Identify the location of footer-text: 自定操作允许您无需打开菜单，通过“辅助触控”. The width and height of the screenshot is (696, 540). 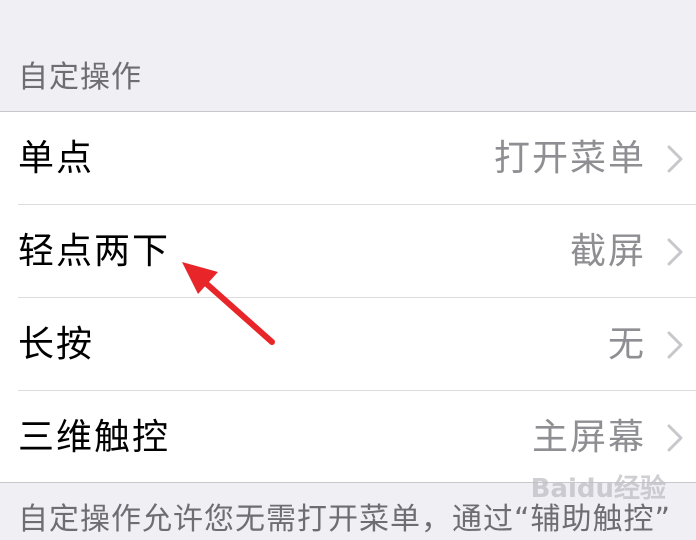
(345, 519).